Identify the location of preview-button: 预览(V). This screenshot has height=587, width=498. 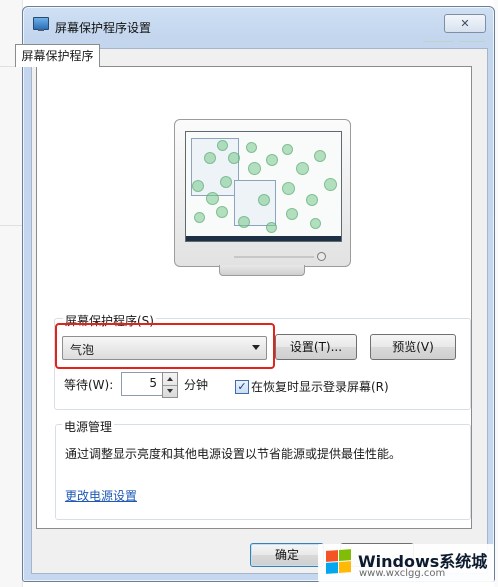
(413, 347).